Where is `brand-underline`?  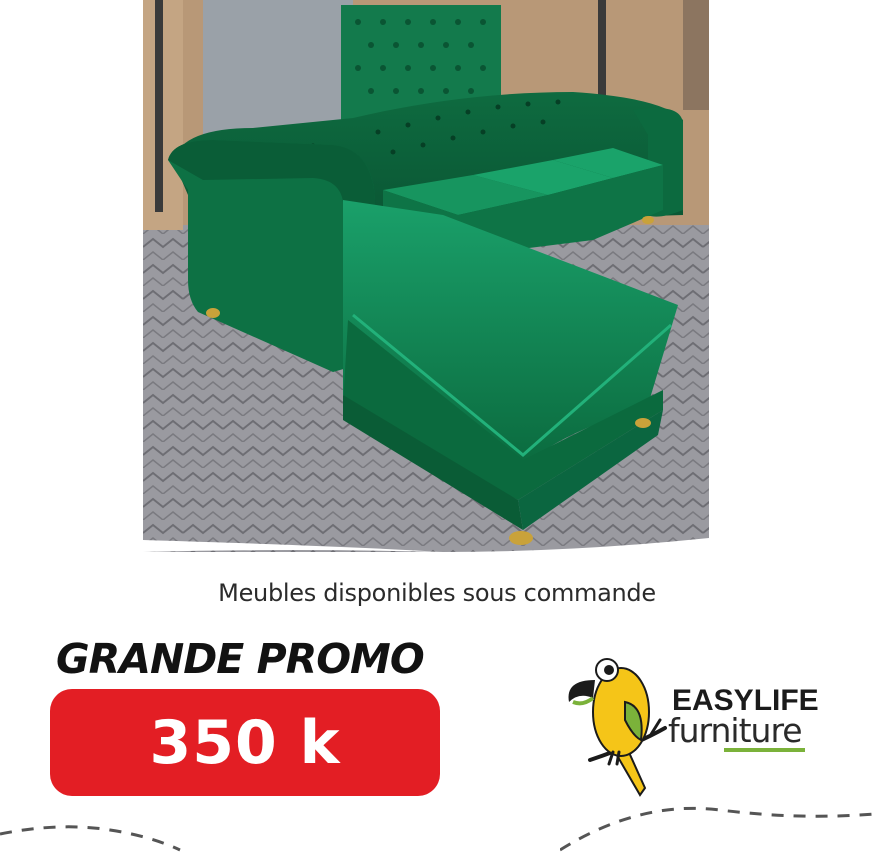
brand-underline is located at coordinates (764, 750).